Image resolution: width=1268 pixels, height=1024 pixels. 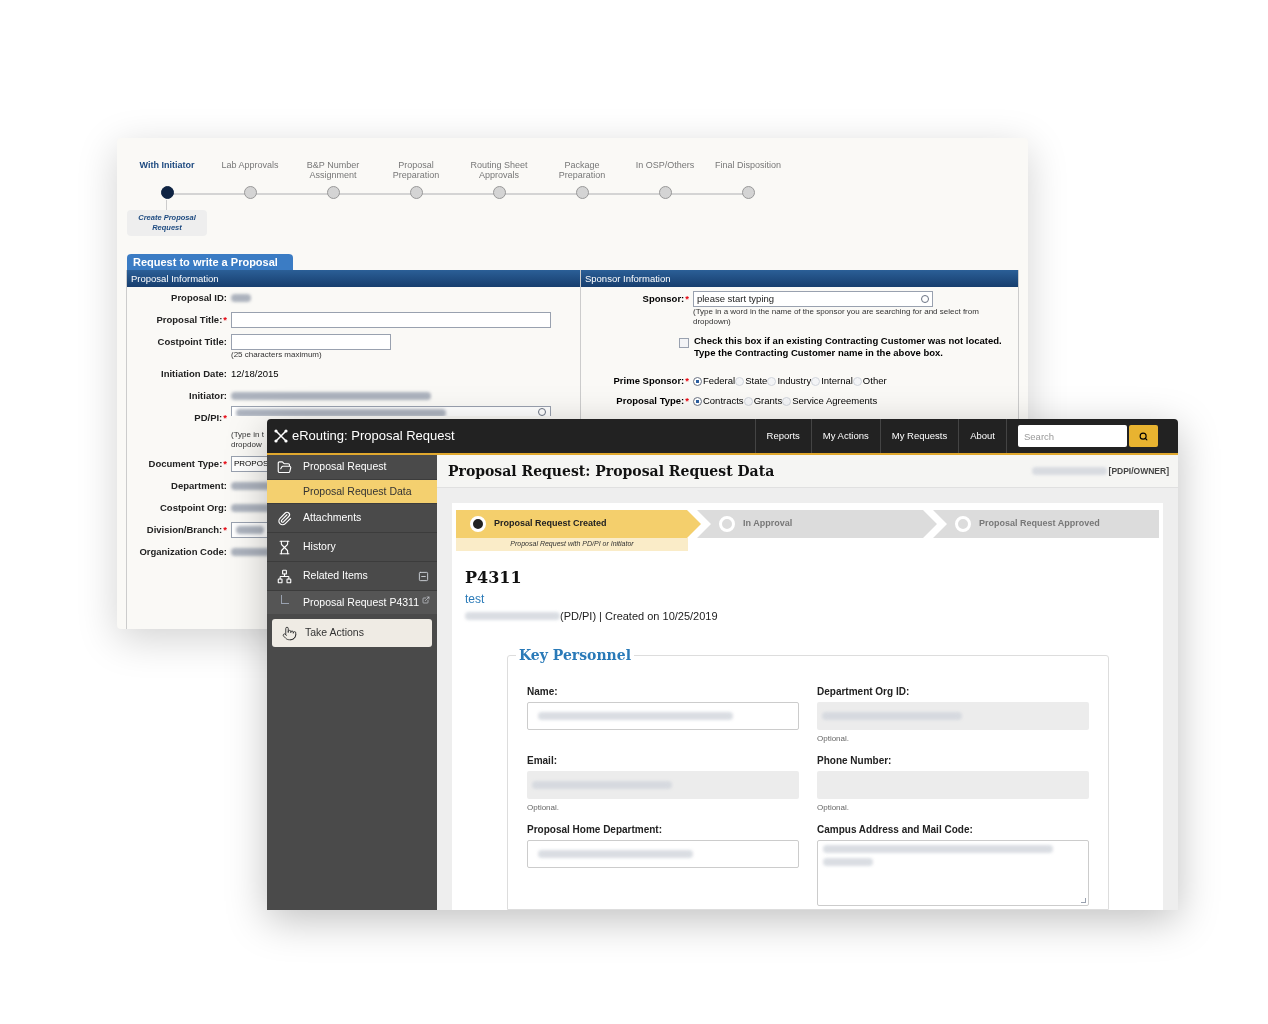 What do you see at coordinates (391, 411) in the screenshot?
I see `lookup-input` at bounding box center [391, 411].